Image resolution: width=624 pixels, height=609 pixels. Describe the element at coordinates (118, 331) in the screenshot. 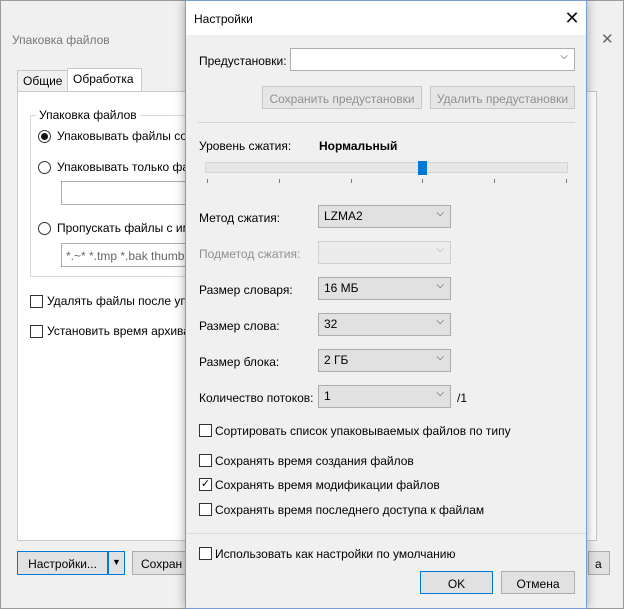

I see `set-archive-time-label: Установить время архива` at that location.